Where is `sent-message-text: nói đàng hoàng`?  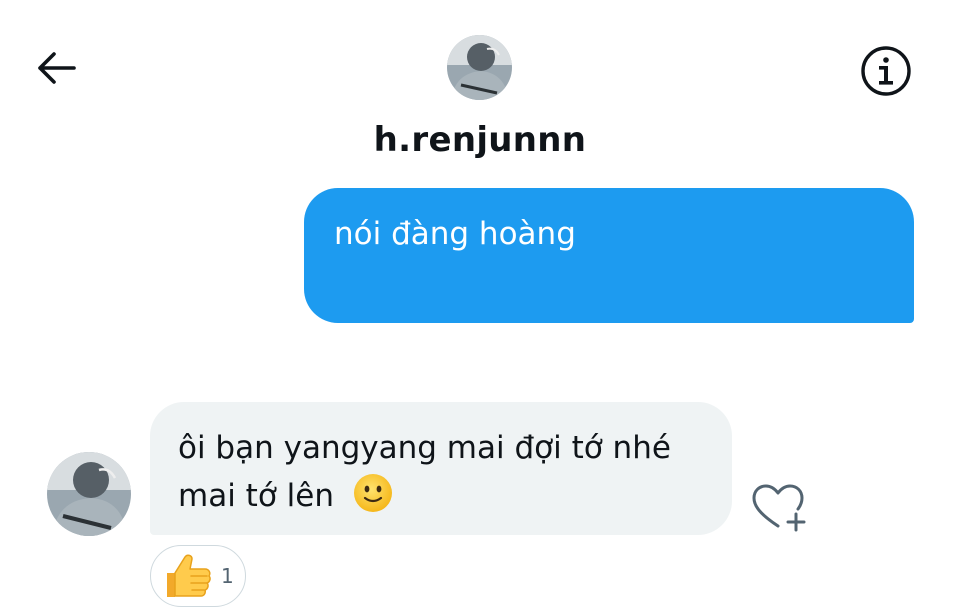
sent-message-text: nói đàng hoàng is located at coordinates (455, 234).